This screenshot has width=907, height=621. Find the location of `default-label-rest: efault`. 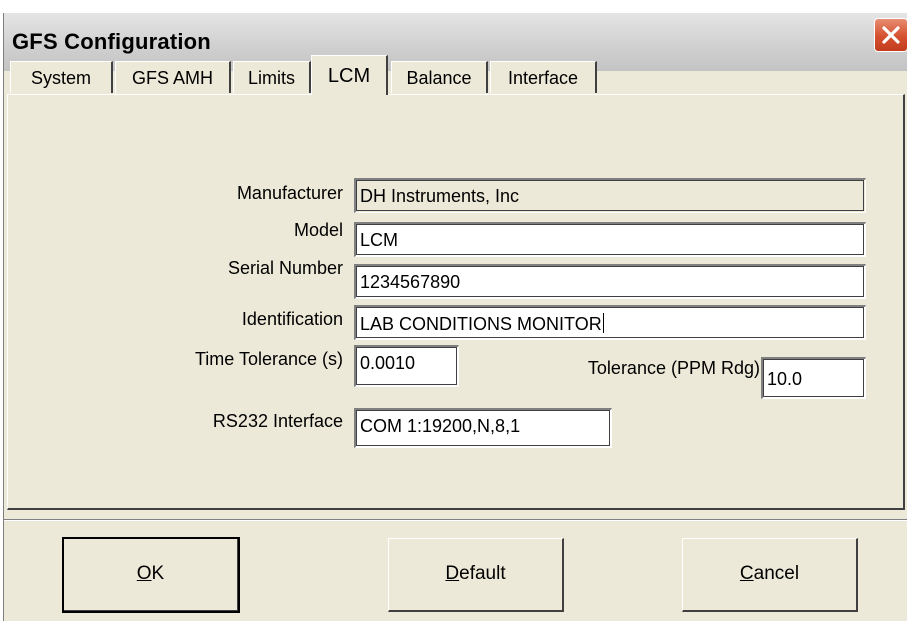

default-label-rest: efault is located at coordinates (482, 573).